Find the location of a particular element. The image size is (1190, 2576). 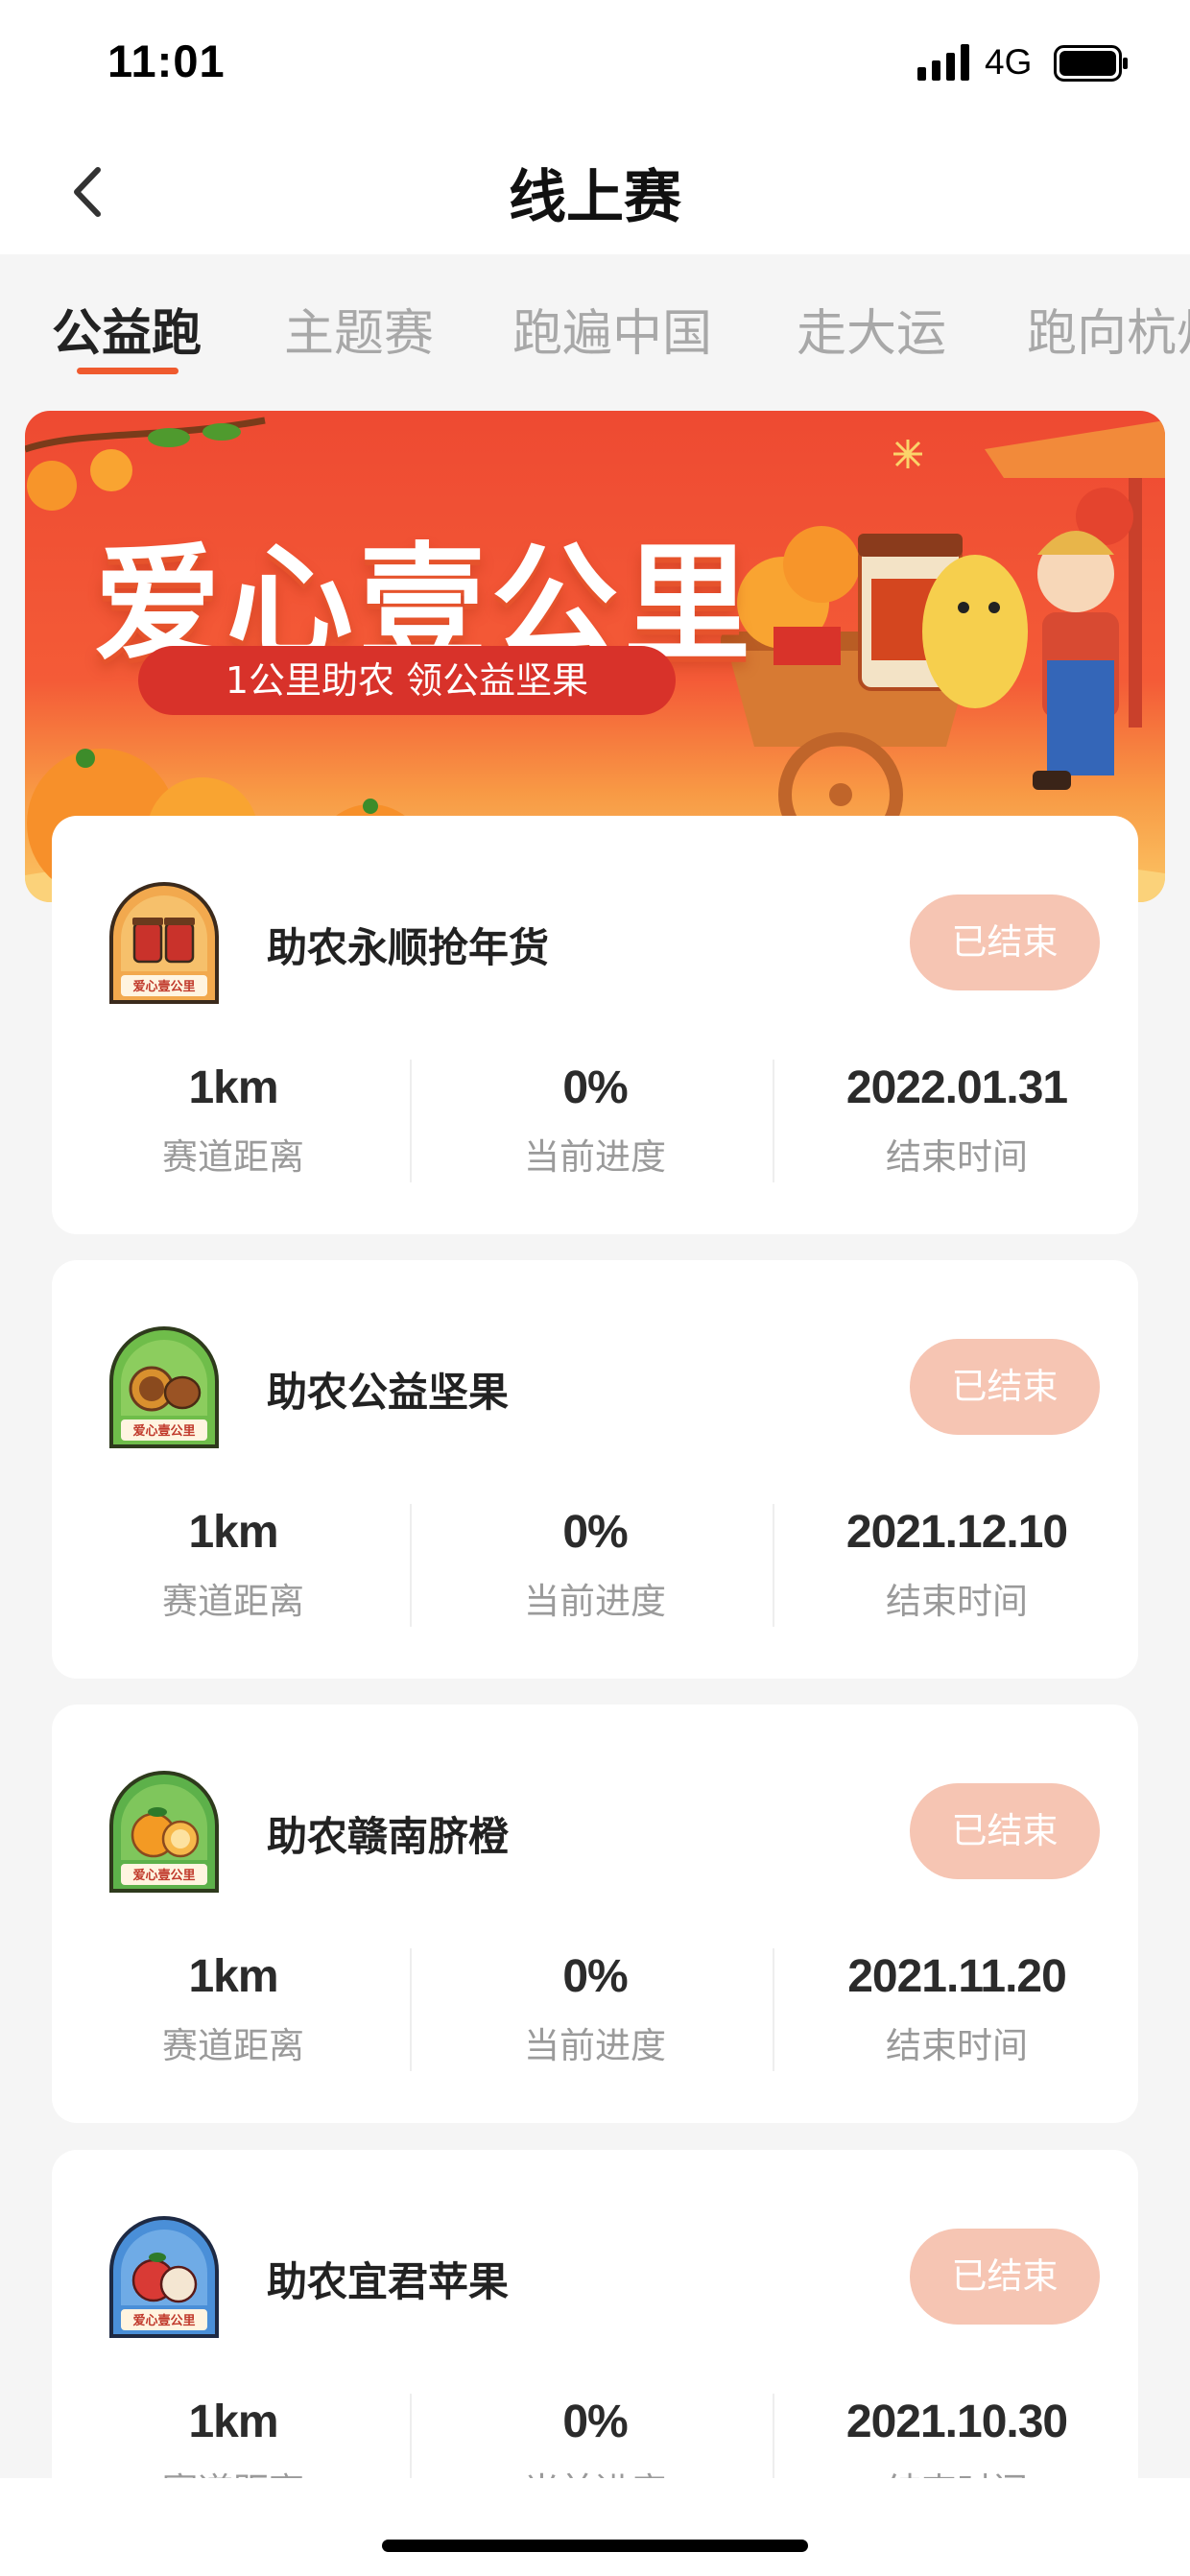

end-time-stat: 2021.12.10 结束时间 is located at coordinates (957, 1565).